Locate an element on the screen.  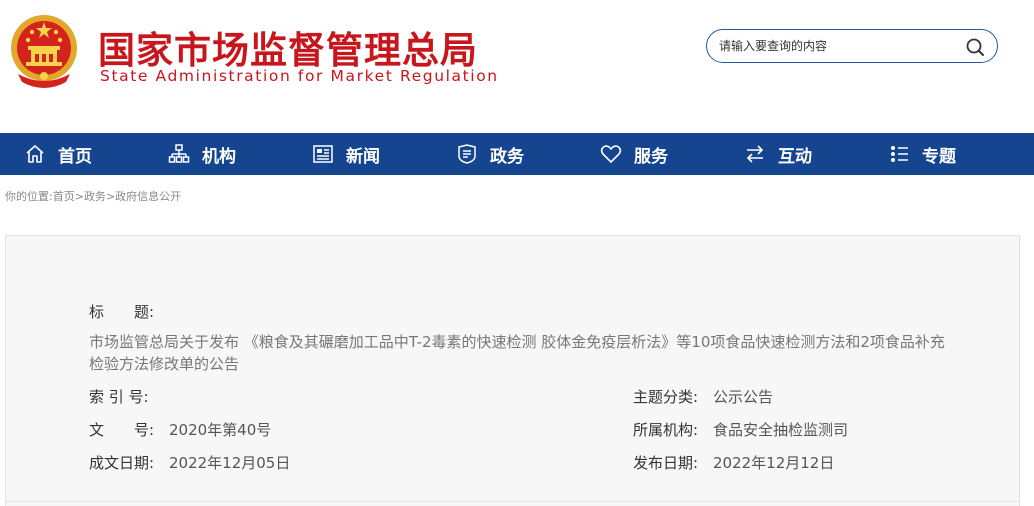
search-box is located at coordinates (852, 46).